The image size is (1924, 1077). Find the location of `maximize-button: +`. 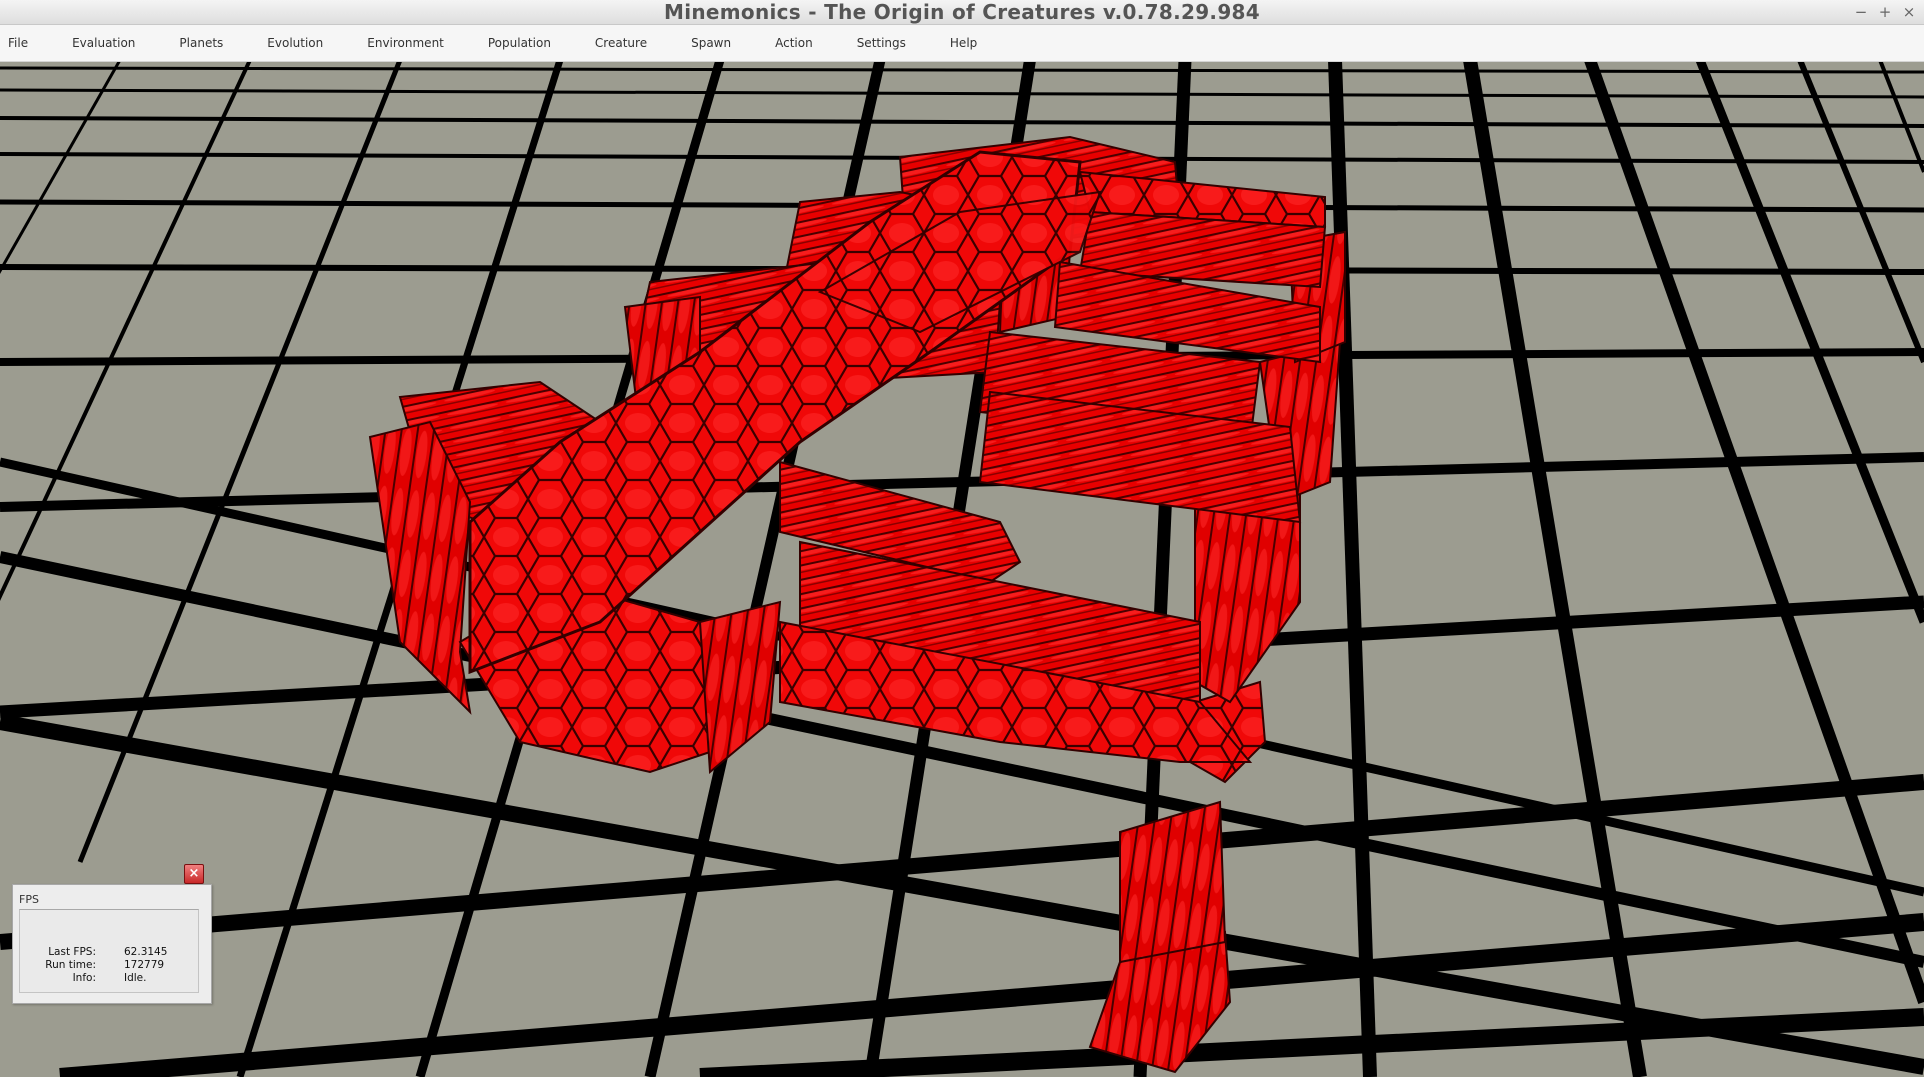

maximize-button: + is located at coordinates (1885, 12).